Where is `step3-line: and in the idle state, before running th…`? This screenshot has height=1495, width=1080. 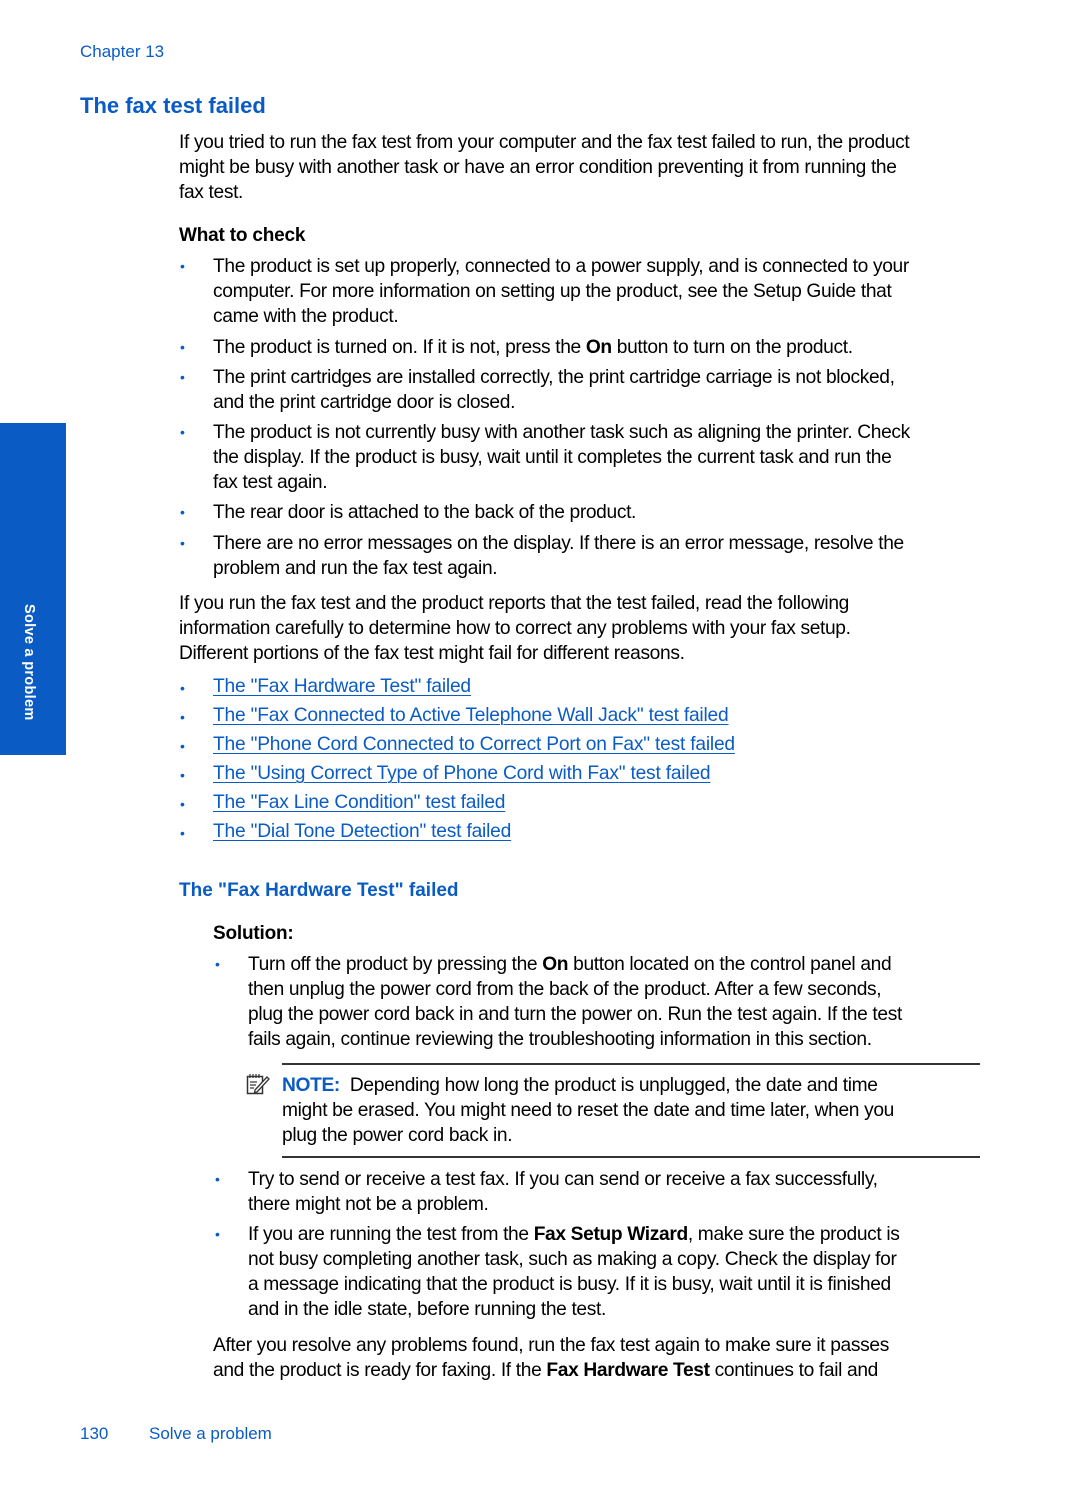 step3-line: and in the idle state, before running th… is located at coordinates (427, 1309).